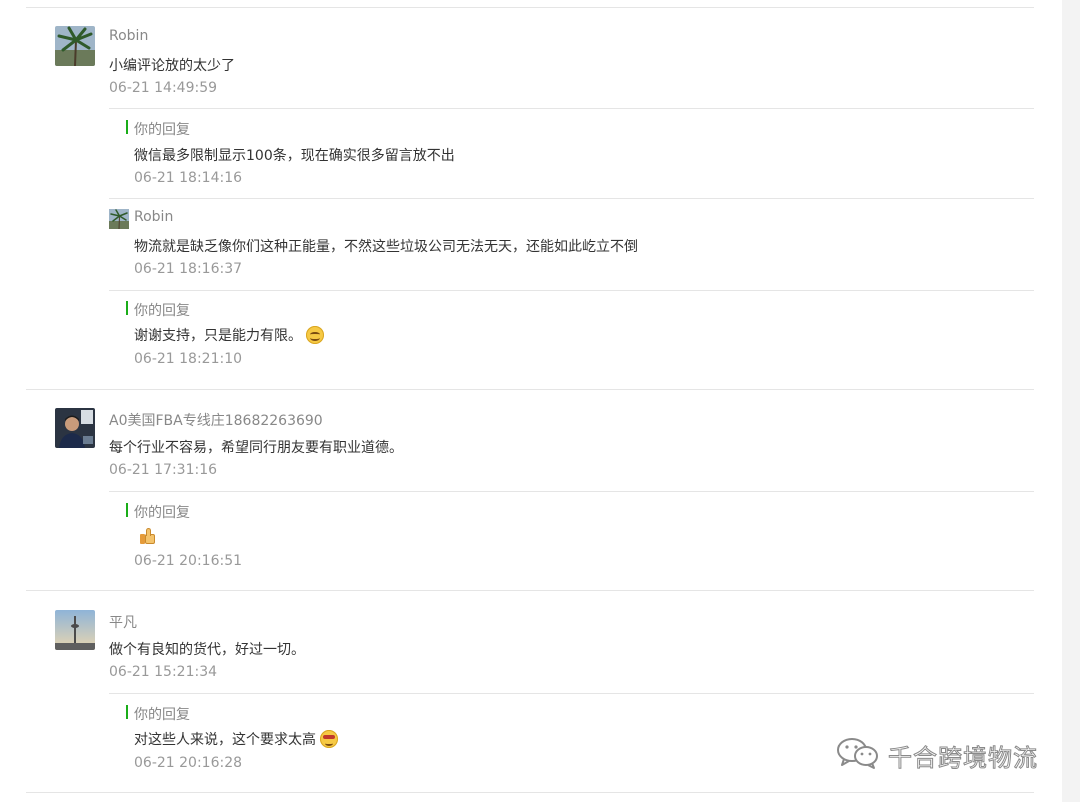 Image resolution: width=1080 pixels, height=802 pixels. Describe the element at coordinates (315, 335) in the screenshot. I see `smile-emoji-icon` at that location.